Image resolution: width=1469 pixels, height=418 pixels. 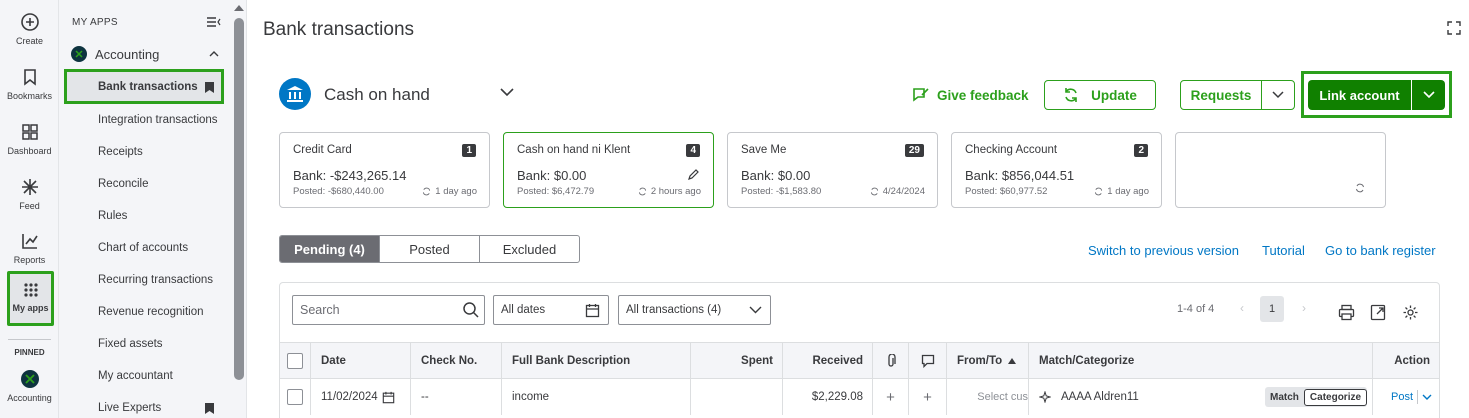 What do you see at coordinates (669, 191) in the screenshot?
I see `card-sync-status: 2 hours ago` at bounding box center [669, 191].